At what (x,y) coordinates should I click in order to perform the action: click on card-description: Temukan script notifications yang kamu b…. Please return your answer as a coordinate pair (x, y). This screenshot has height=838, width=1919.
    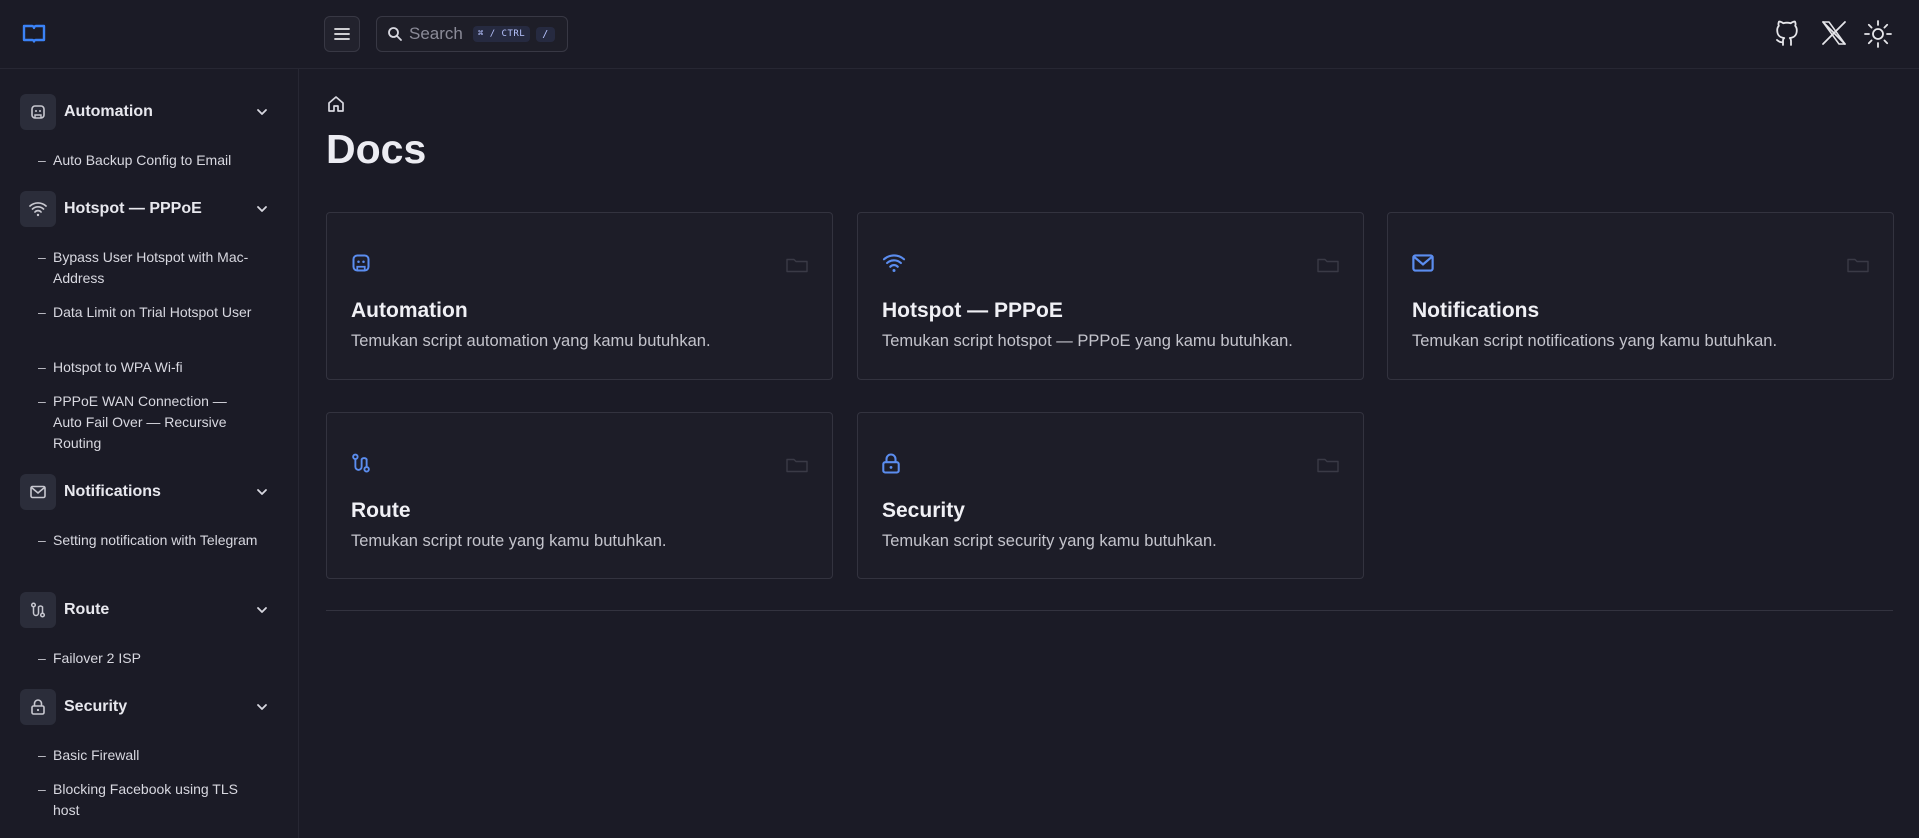
    Looking at the image, I should click on (1595, 341).